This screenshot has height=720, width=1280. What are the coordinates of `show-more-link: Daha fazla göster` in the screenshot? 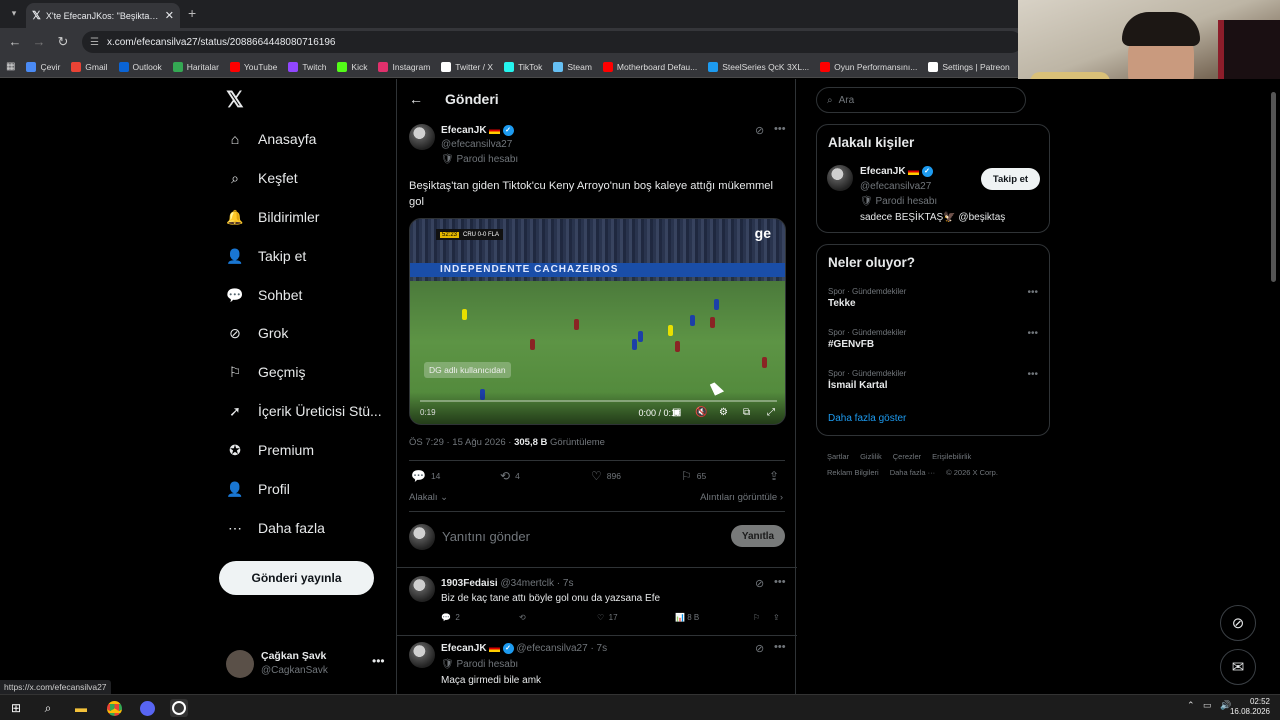 It's located at (867, 418).